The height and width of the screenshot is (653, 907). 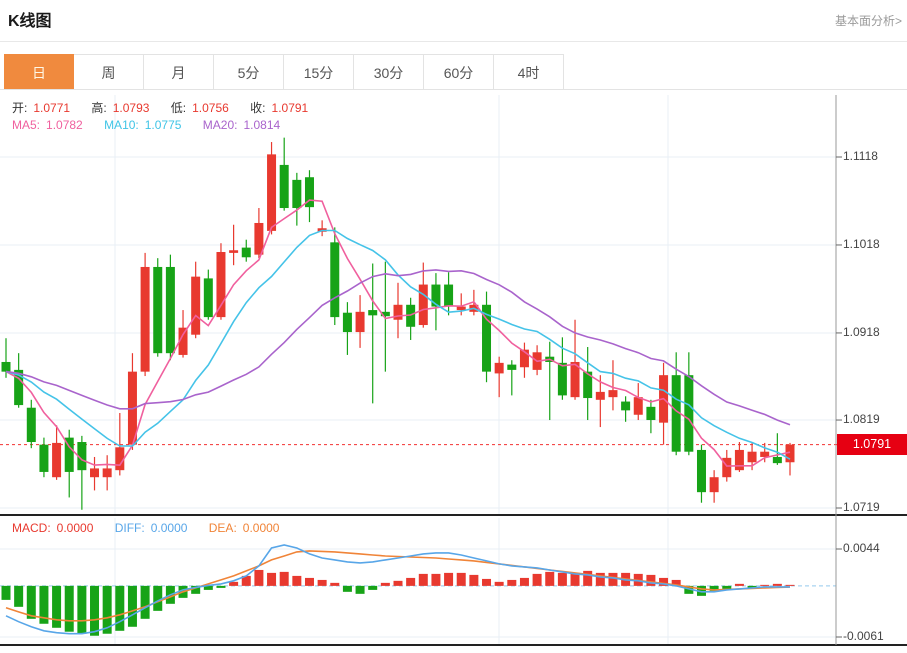 What do you see at coordinates (220, 125) in the screenshot?
I see `ma20-label: MA20:` at bounding box center [220, 125].